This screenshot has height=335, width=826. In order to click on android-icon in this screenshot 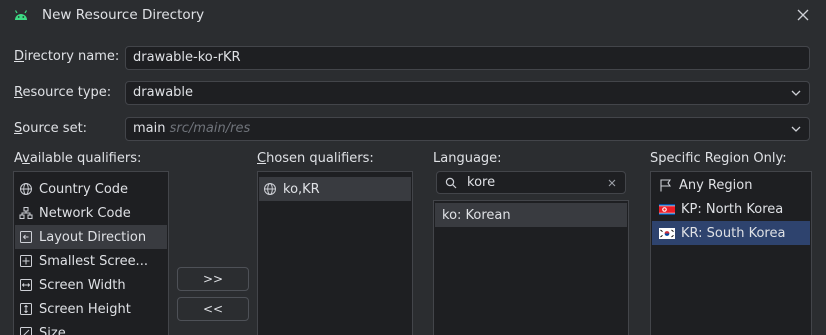, I will do `click(21, 15)`.